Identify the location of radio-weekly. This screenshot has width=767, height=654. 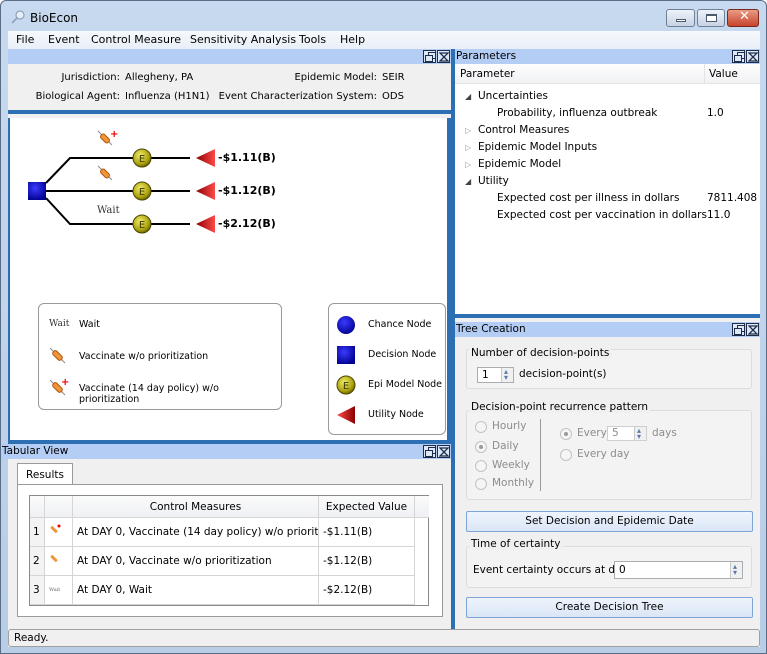
(481, 466).